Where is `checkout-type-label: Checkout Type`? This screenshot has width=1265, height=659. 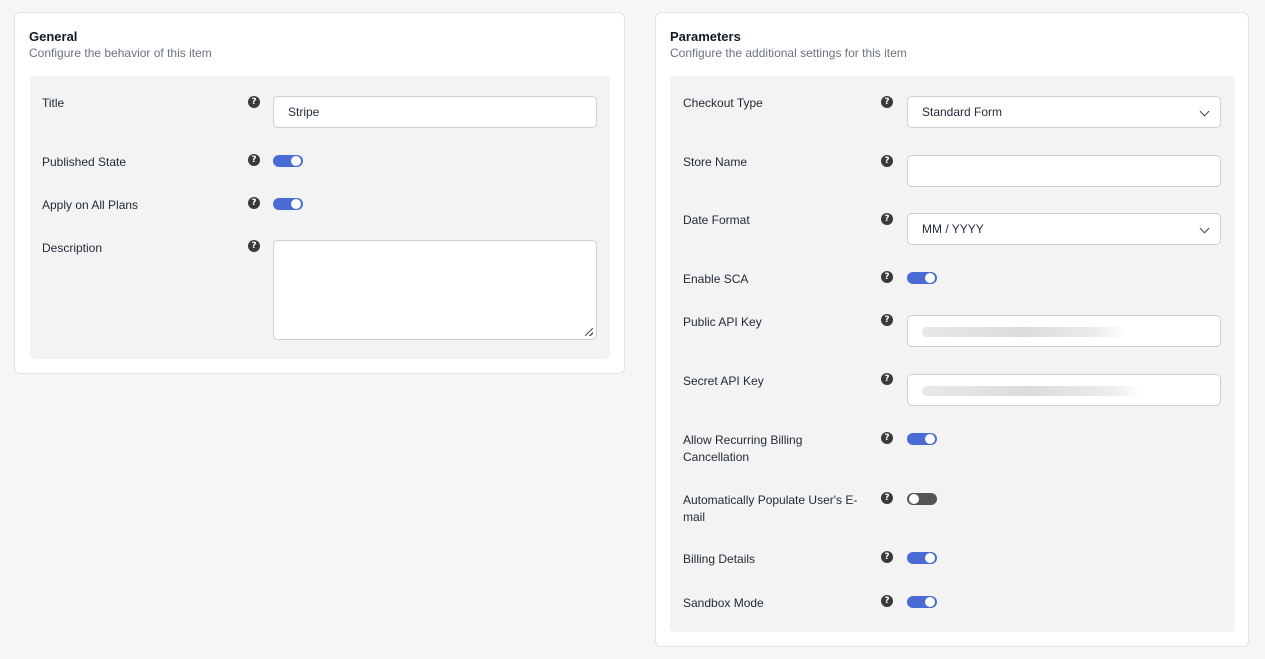
checkout-type-label: Checkout Type is located at coordinates (723, 103).